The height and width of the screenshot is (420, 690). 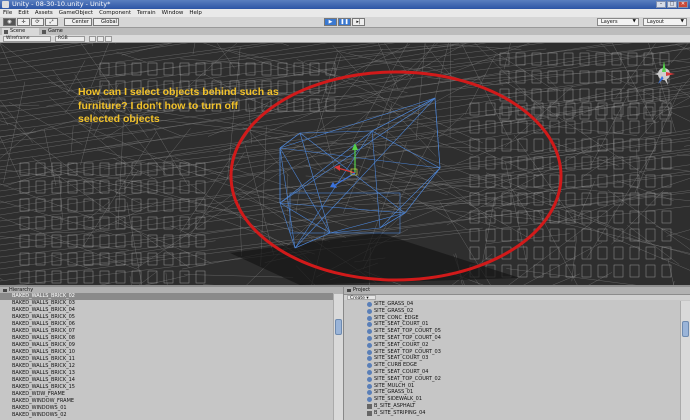 I want to click on menu-gameobject: GameObject, so click(x=76, y=13).